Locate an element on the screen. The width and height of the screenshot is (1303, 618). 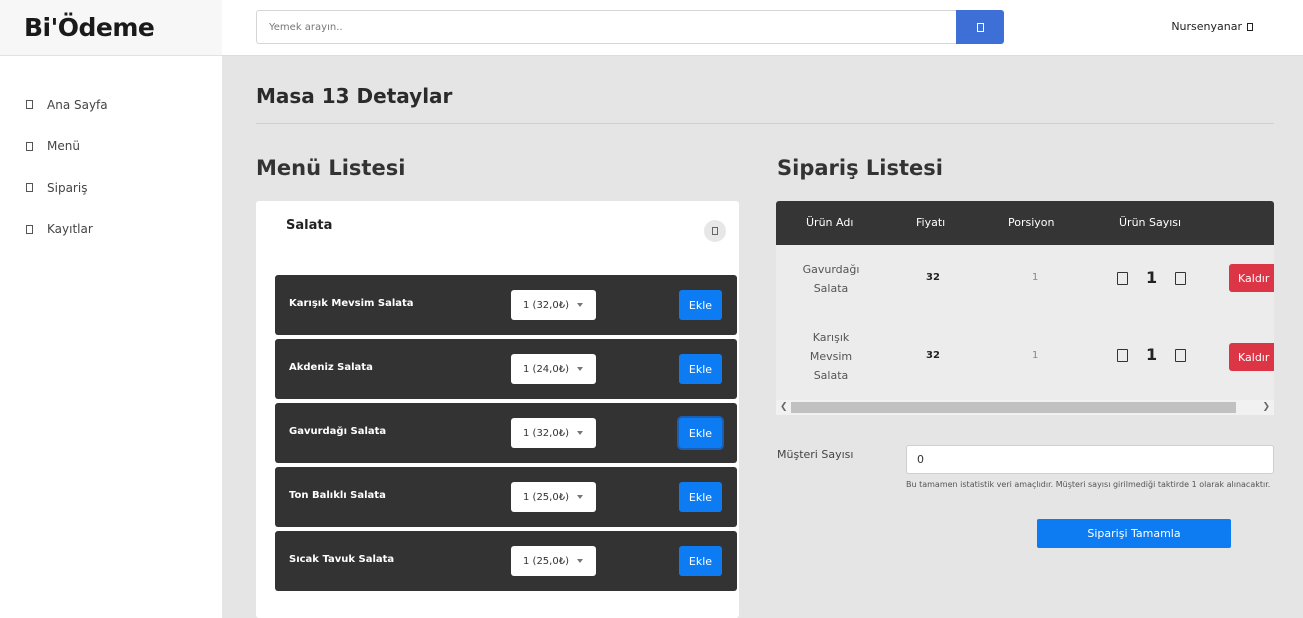
portion-select: 1 (24,0₺) is located at coordinates (553, 369).